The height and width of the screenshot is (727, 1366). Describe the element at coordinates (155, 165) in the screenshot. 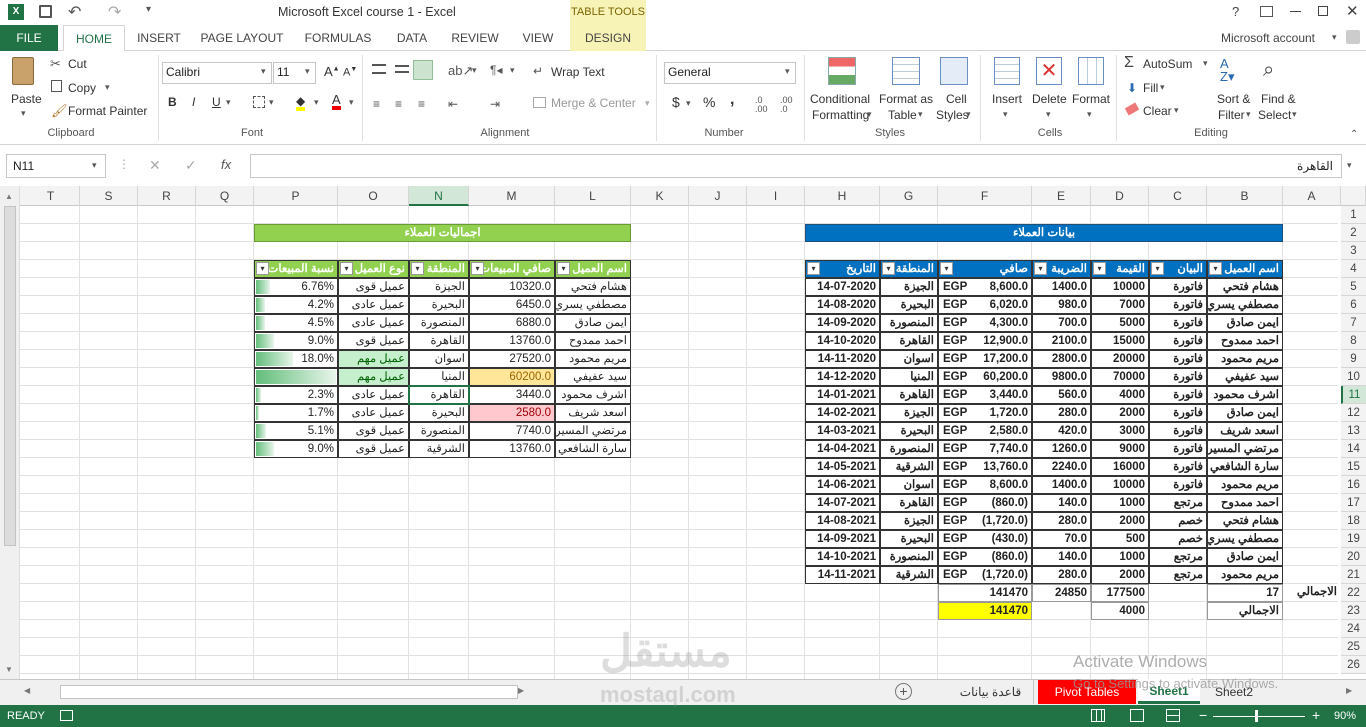

I see `cancel-entry-icon: ✕` at that location.